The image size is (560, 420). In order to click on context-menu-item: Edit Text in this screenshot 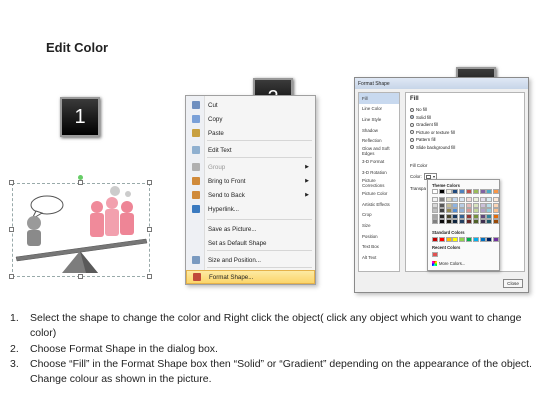, I will do `click(250, 150)`.